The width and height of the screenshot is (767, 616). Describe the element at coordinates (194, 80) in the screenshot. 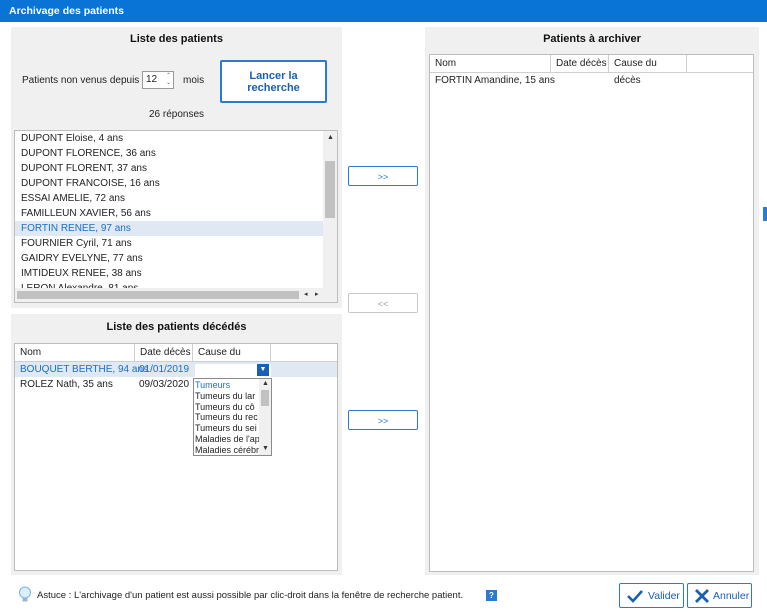

I see `months-unit: mois` at that location.